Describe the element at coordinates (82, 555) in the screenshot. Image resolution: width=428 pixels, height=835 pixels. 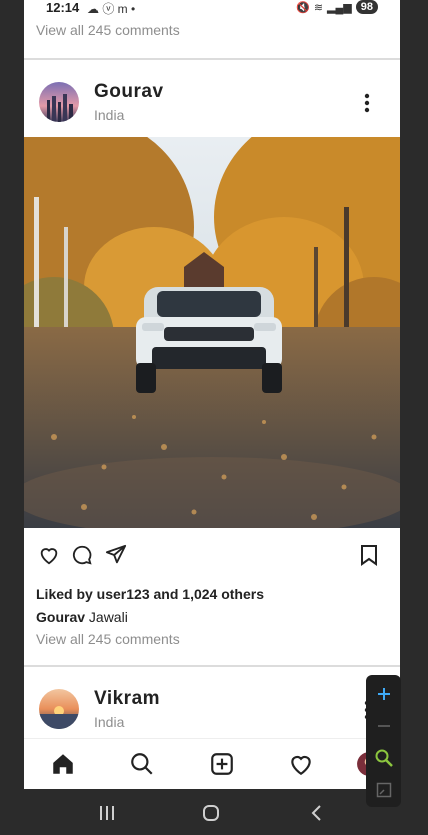
I see `comment-icon` at that location.